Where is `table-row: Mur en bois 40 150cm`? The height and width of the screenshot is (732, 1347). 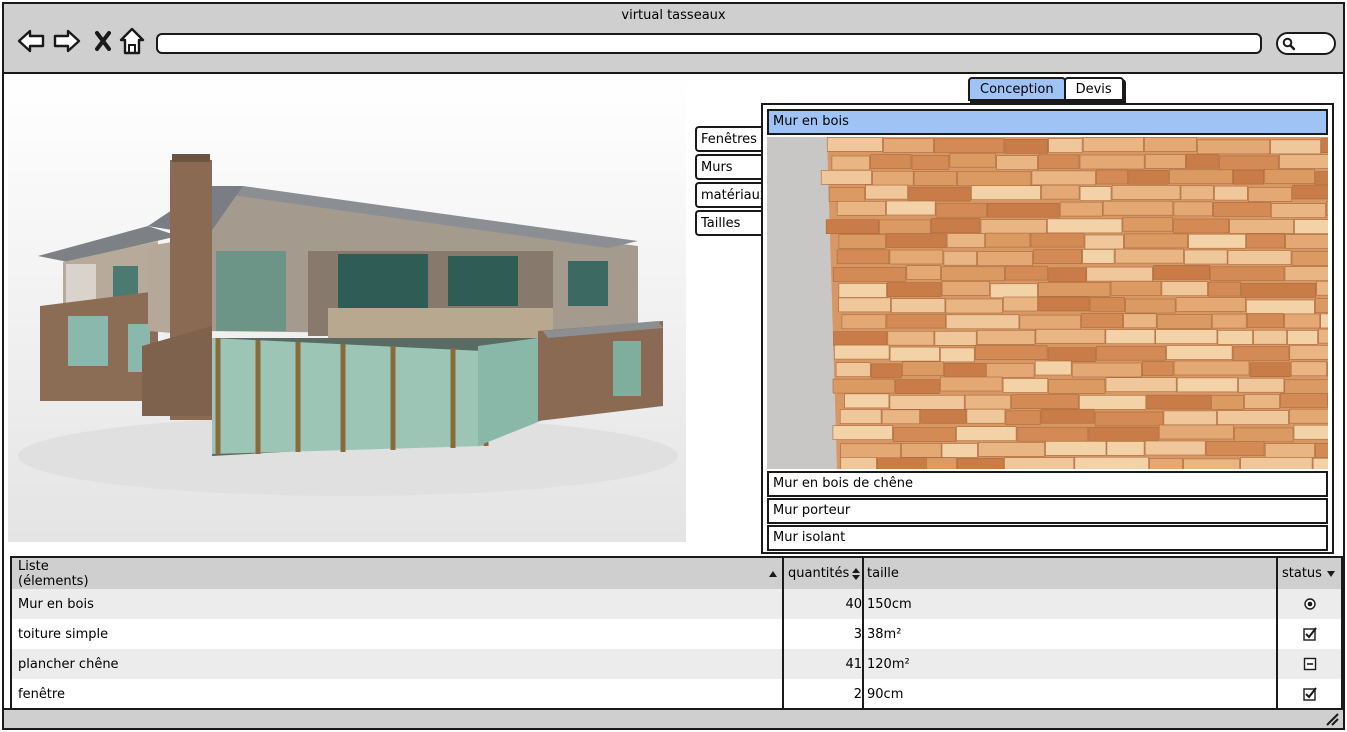
table-row: Mur en bois 40 150cm is located at coordinates (676, 604).